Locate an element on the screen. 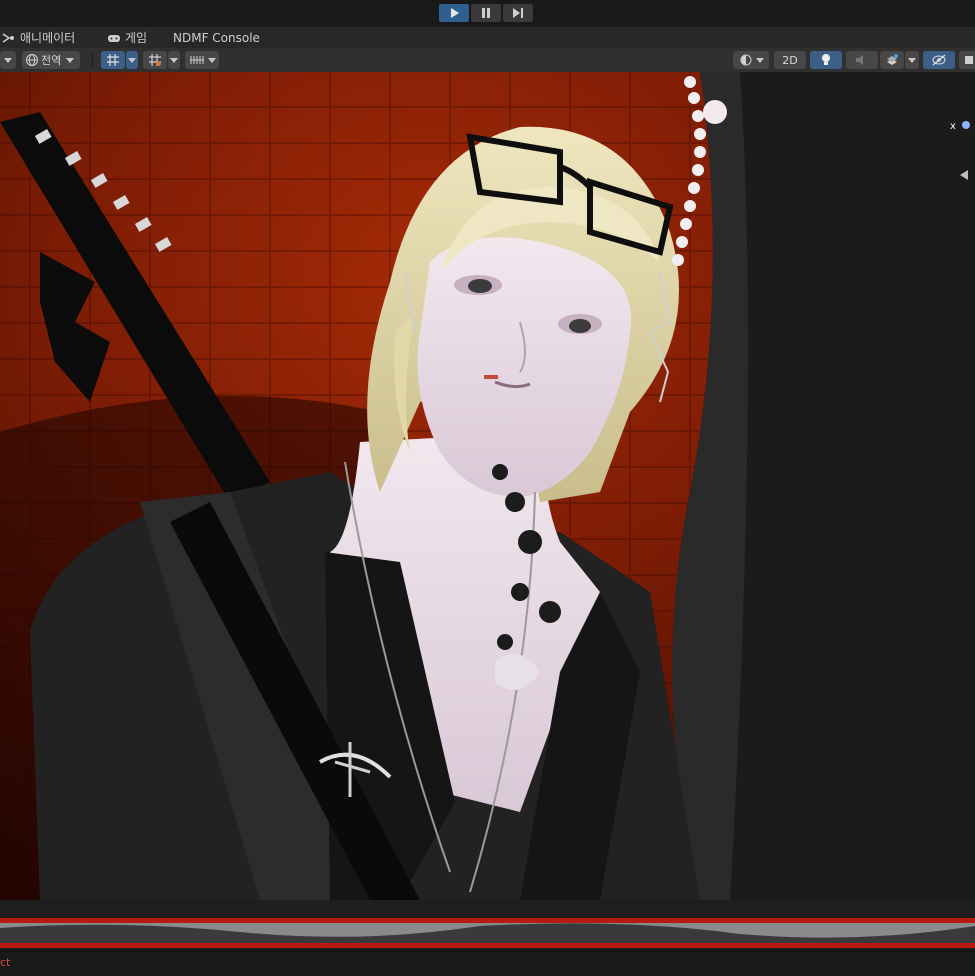 The image size is (975, 976). 2d-label: 2D is located at coordinates (790, 60).